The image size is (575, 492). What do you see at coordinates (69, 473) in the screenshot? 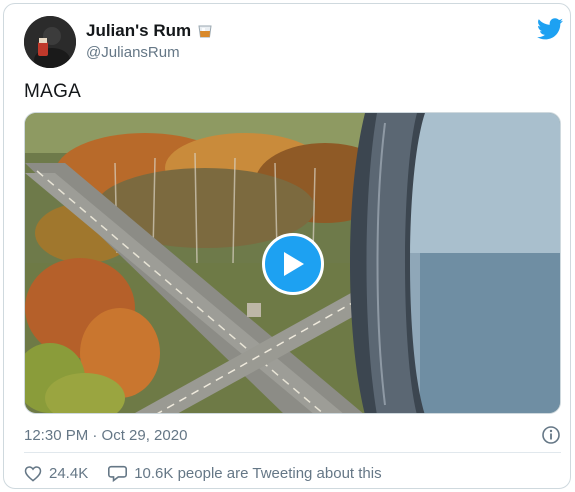
I see `like-count: 24.4K` at bounding box center [69, 473].